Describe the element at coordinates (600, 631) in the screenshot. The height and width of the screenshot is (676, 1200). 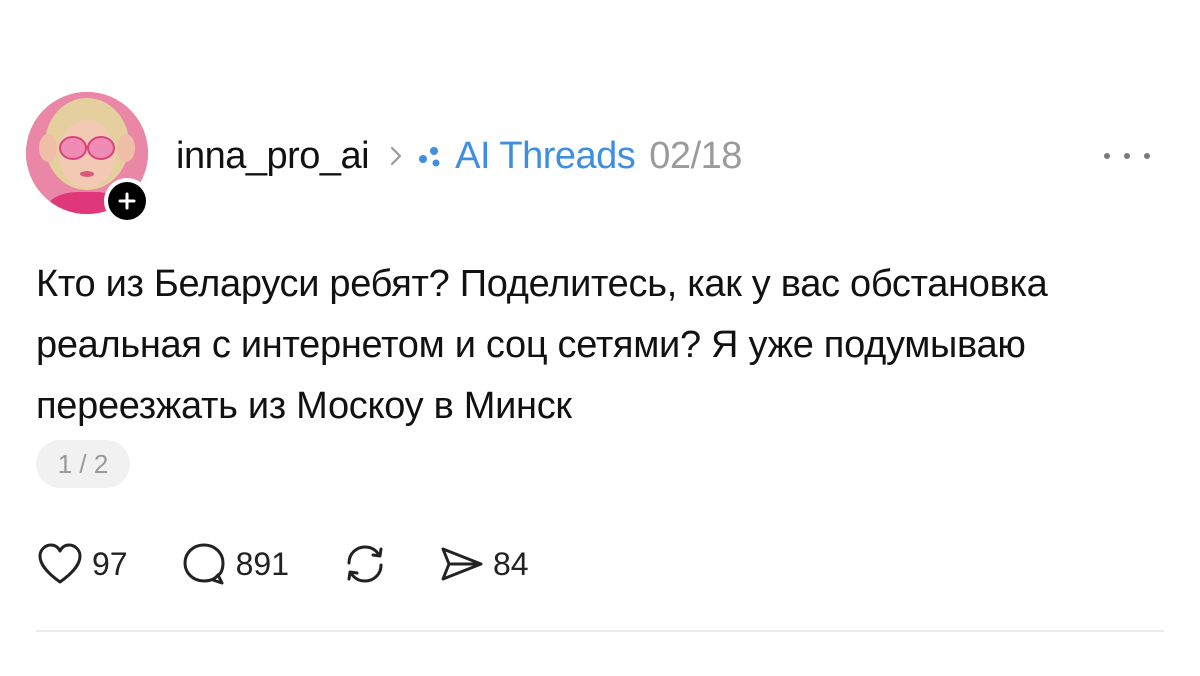
I see `post-divider` at that location.